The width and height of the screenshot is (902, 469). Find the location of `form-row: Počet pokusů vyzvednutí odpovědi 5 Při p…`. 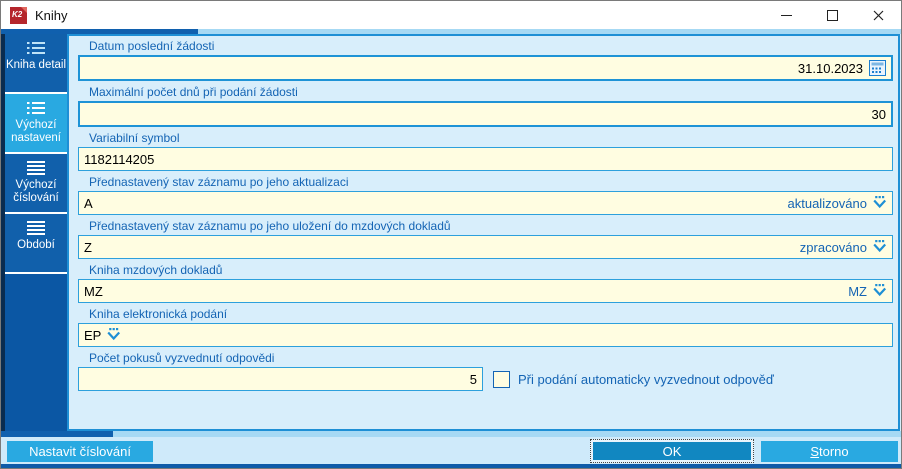

form-row: Počet pokusů vyzvednutí odpovědi 5 Při p… is located at coordinates (483, 371).